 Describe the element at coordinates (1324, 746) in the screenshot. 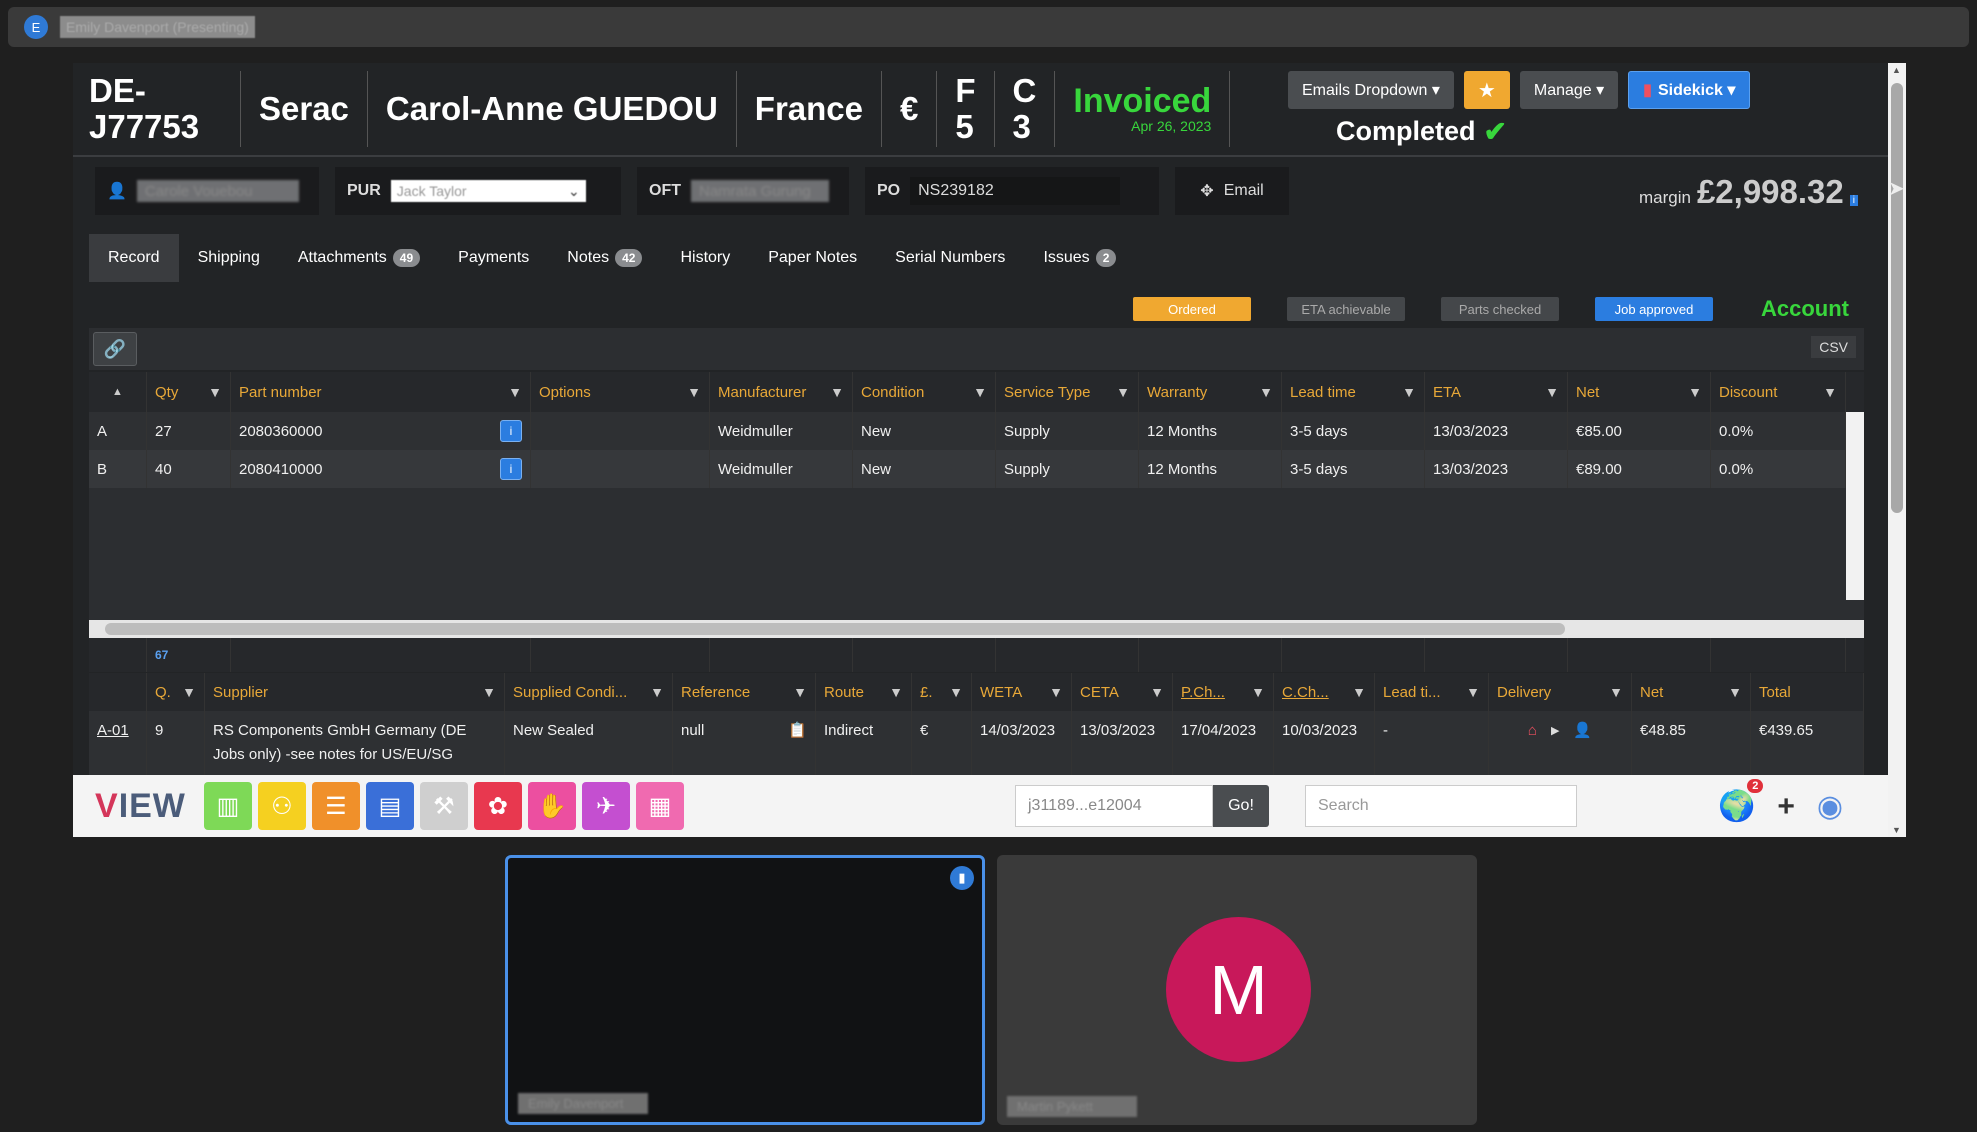

I see `c-ch-cell: 10/03/2023` at that location.